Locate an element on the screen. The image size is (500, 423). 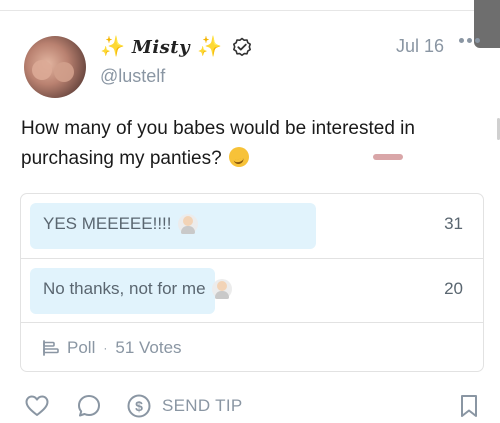
author-handle: @lustelf is located at coordinates (132, 76).